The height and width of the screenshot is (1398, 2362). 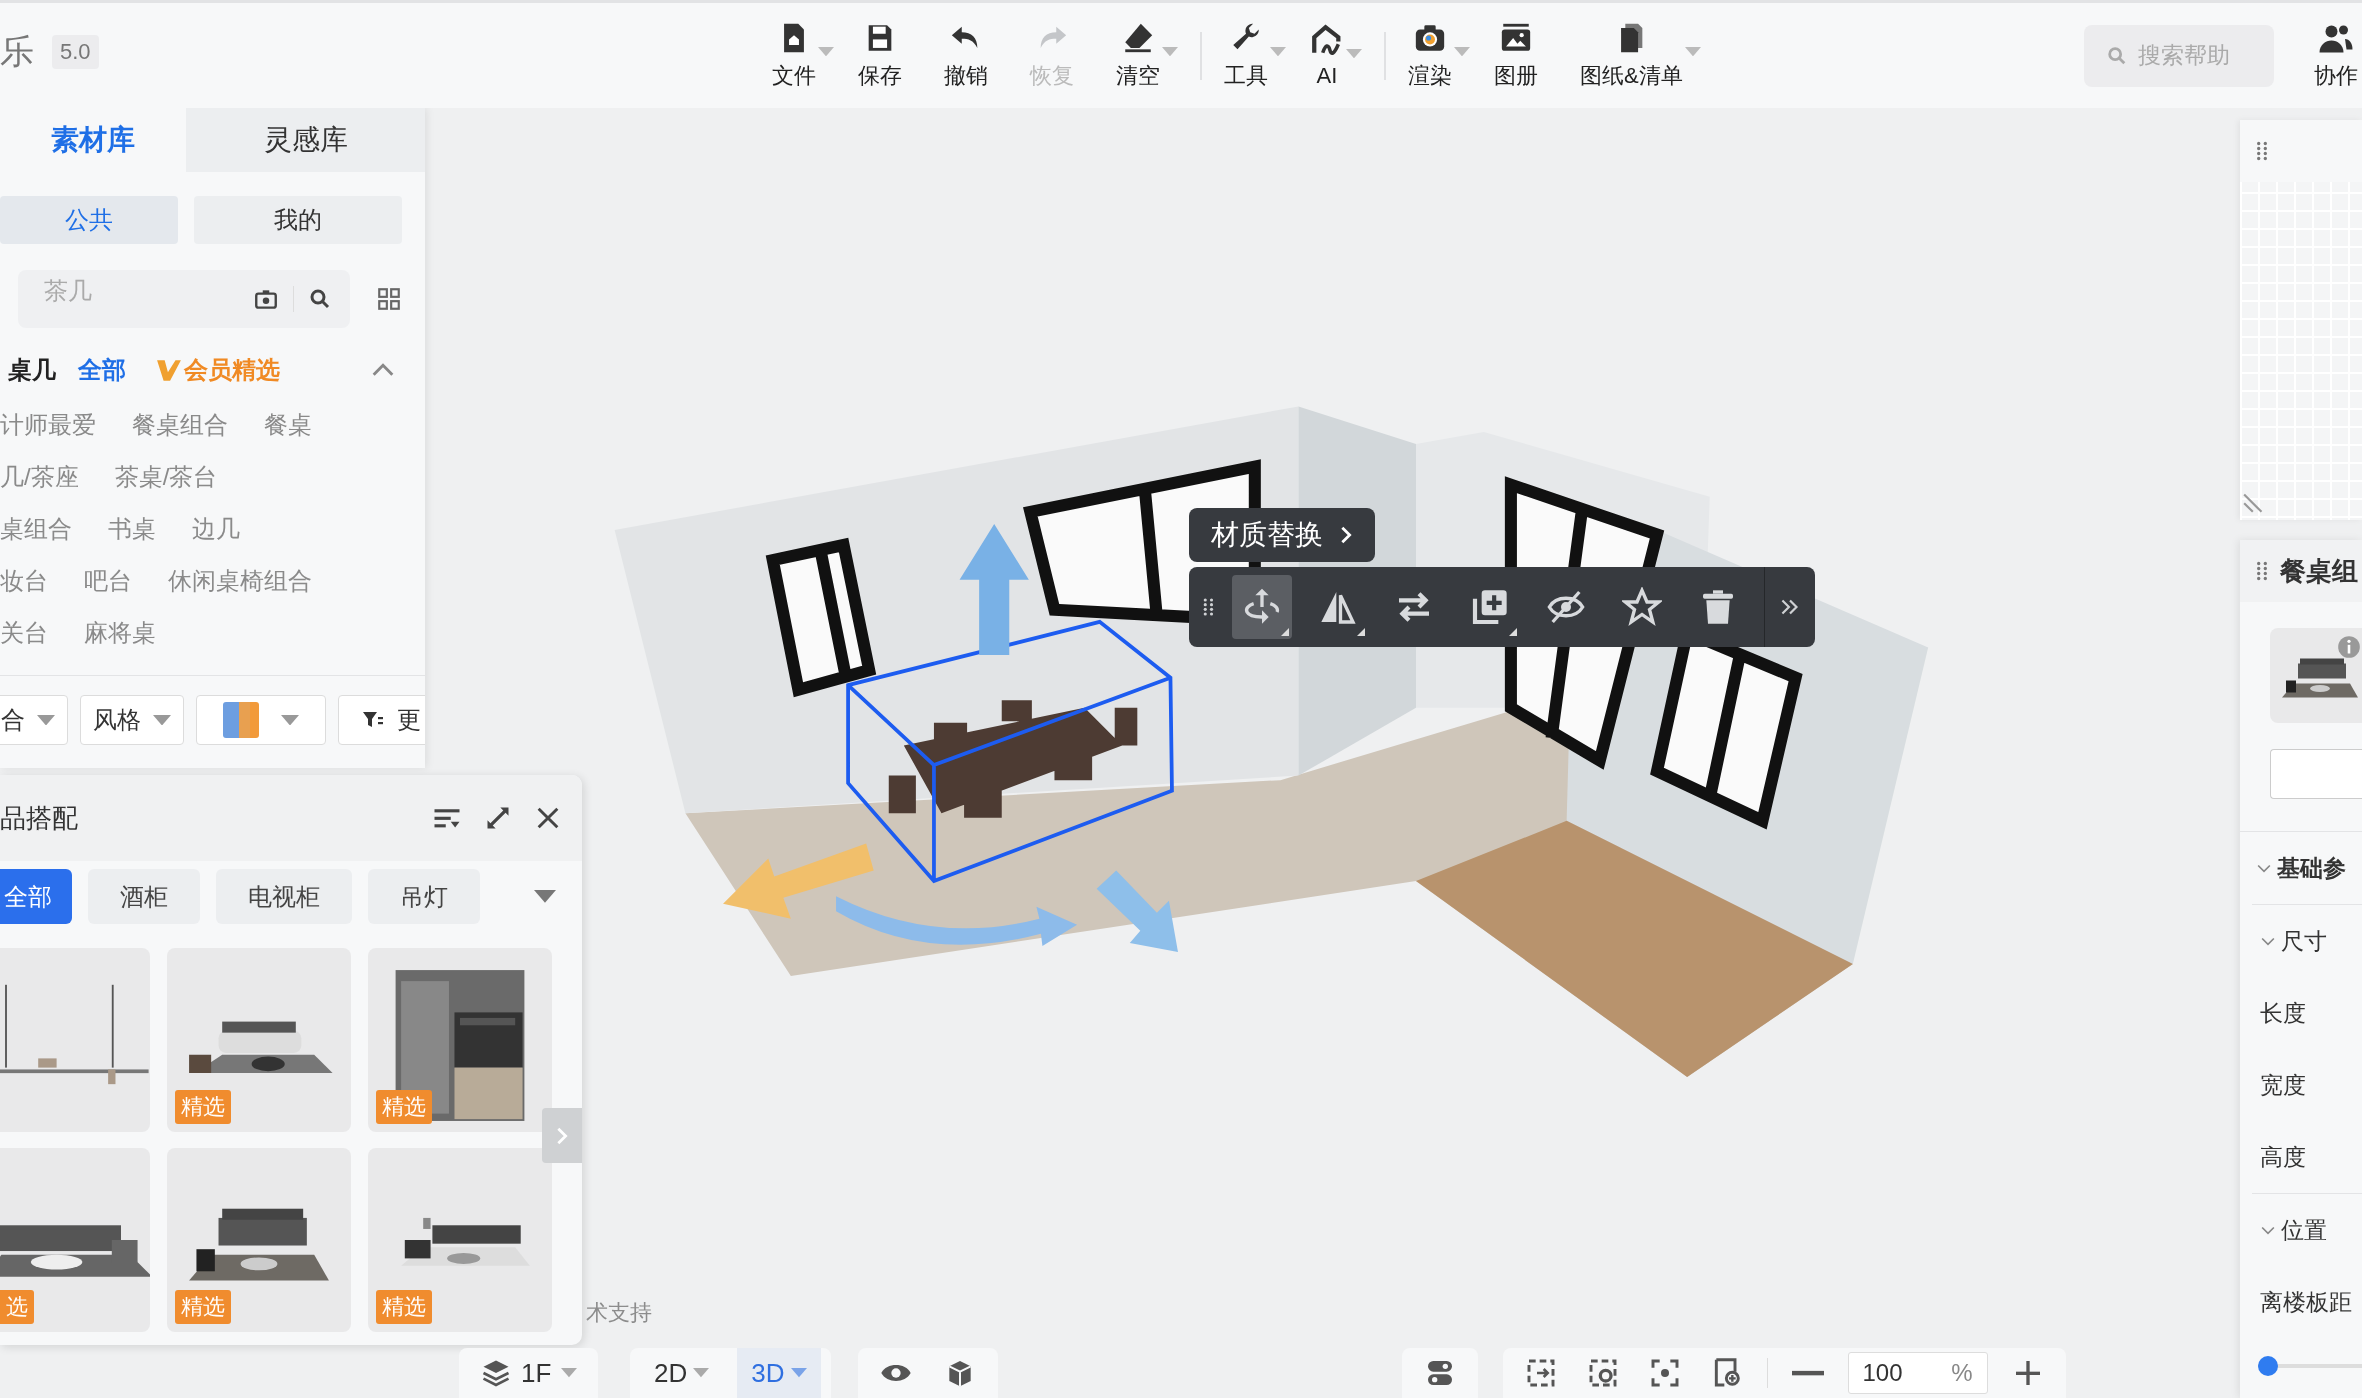 What do you see at coordinates (75, 51) in the screenshot?
I see `version-badge: 5.0` at bounding box center [75, 51].